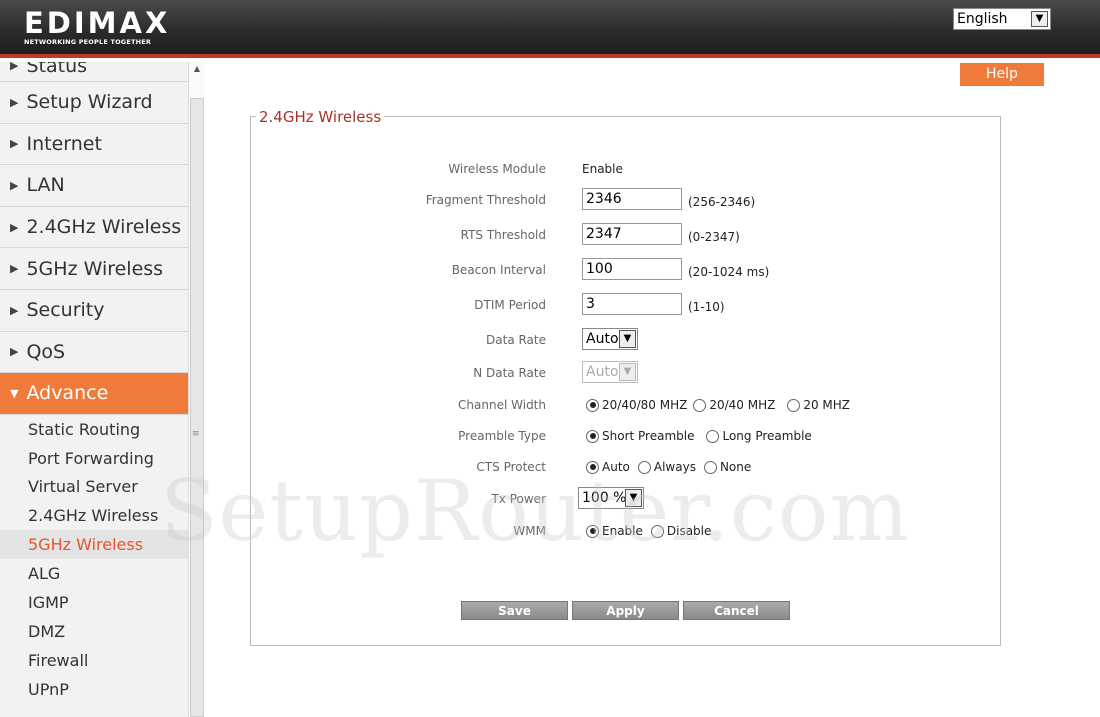  Describe the element at coordinates (632, 269) in the screenshot. I see `beacon-interval-input: 100` at that location.